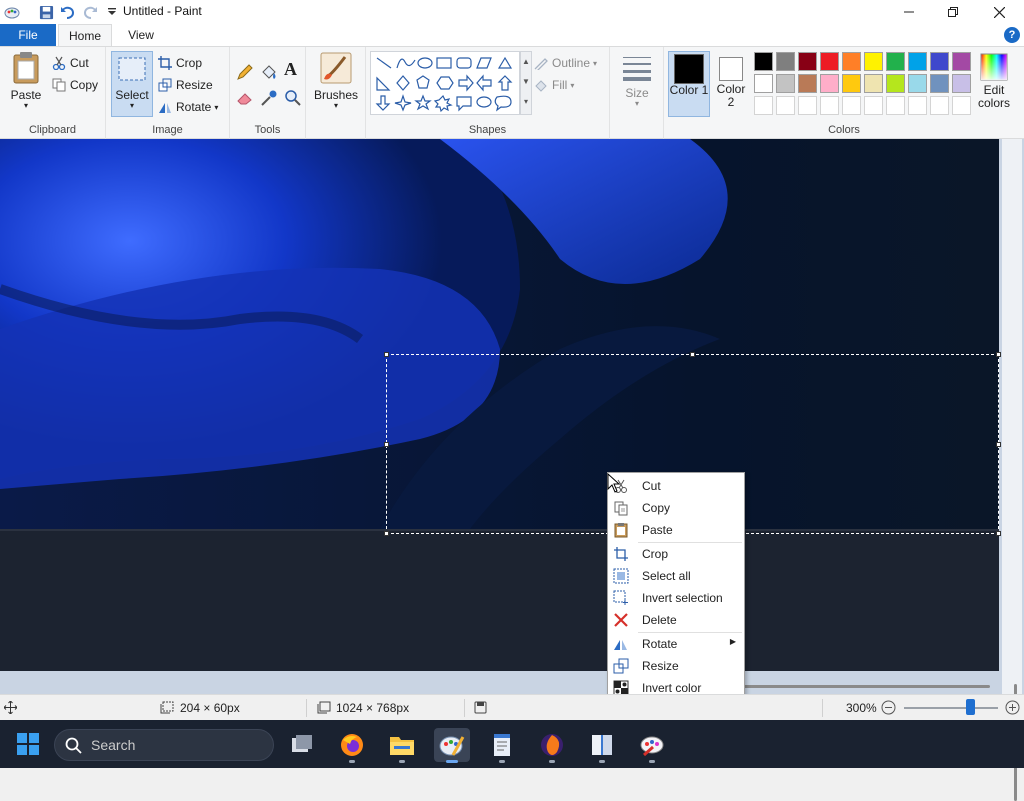 The height and width of the screenshot is (801, 1024). Describe the element at coordinates (290, 69) in the screenshot. I see `text-tool-icon: A` at that location.